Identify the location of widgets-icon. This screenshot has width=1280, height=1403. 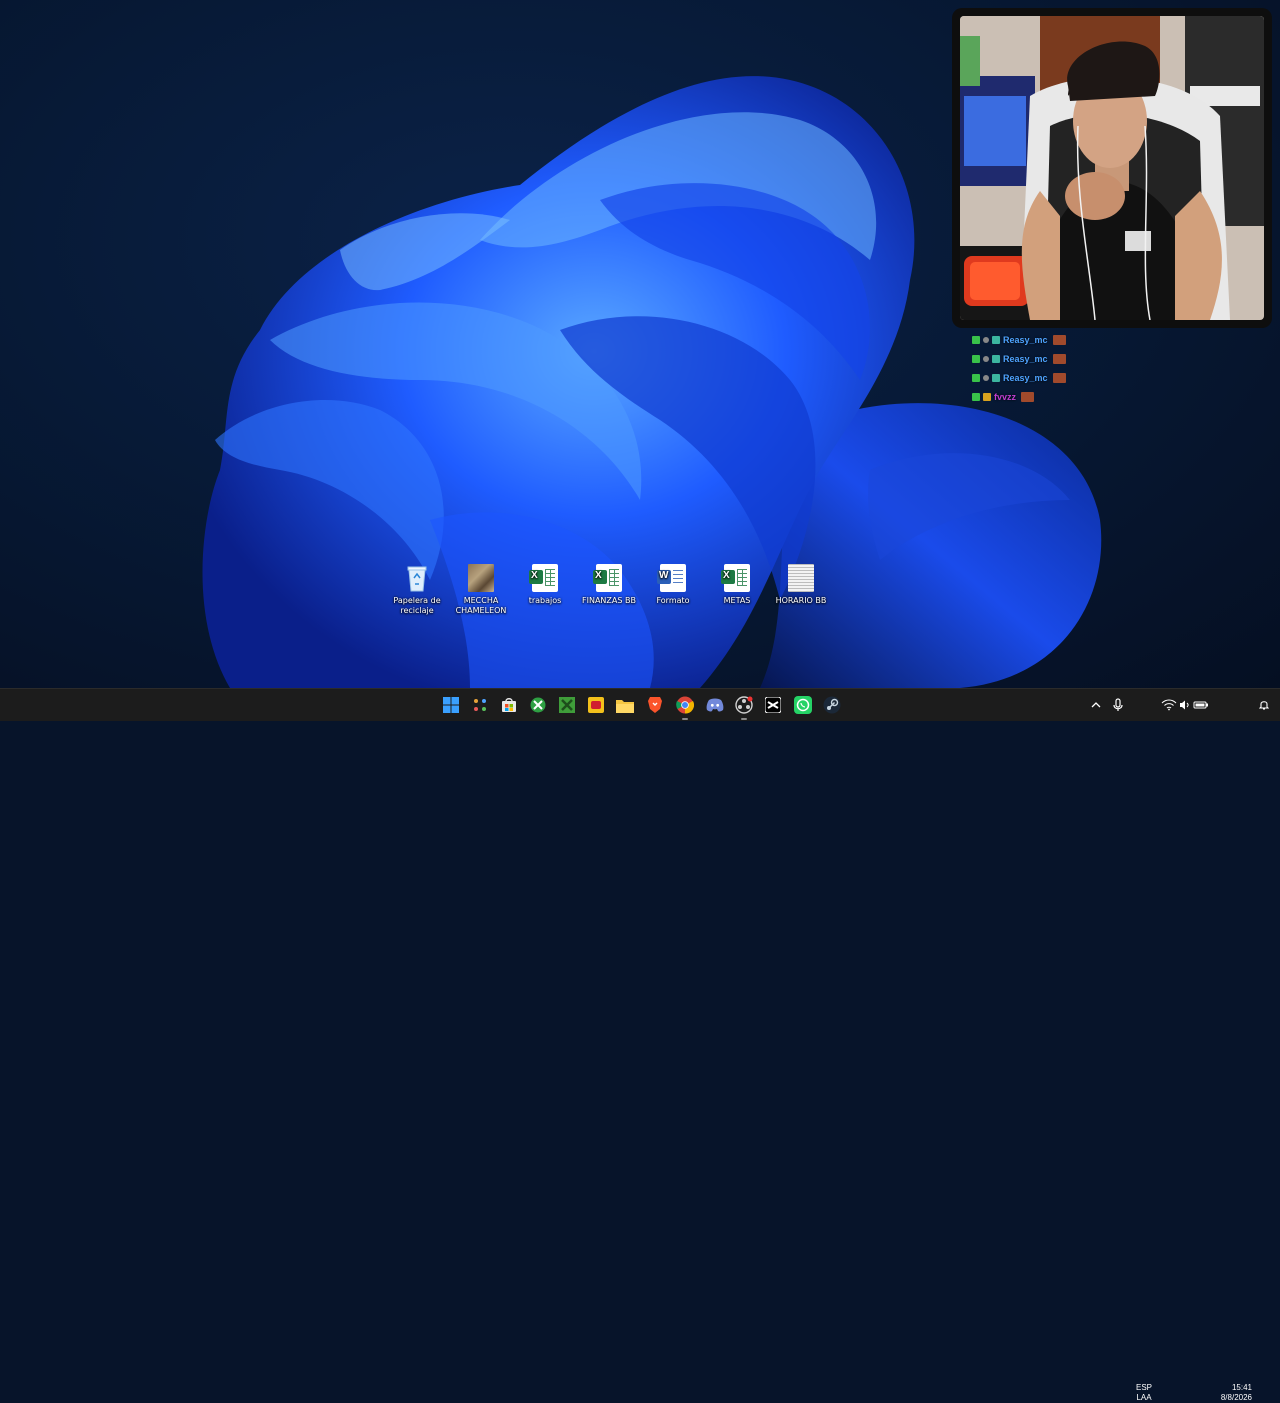
(480, 705).